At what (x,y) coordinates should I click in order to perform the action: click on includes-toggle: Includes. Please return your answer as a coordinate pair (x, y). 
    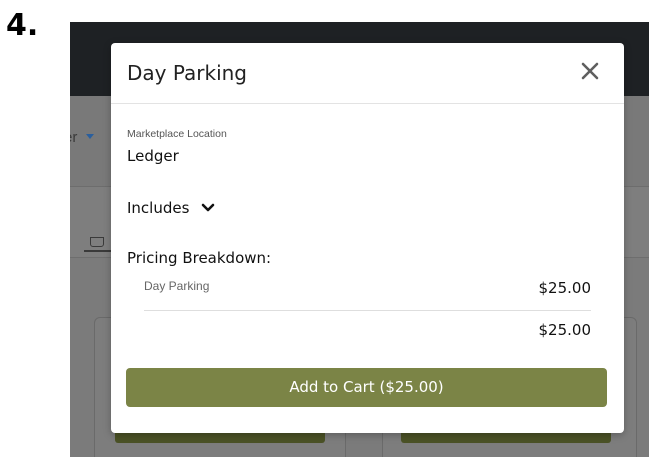
    Looking at the image, I should click on (171, 208).